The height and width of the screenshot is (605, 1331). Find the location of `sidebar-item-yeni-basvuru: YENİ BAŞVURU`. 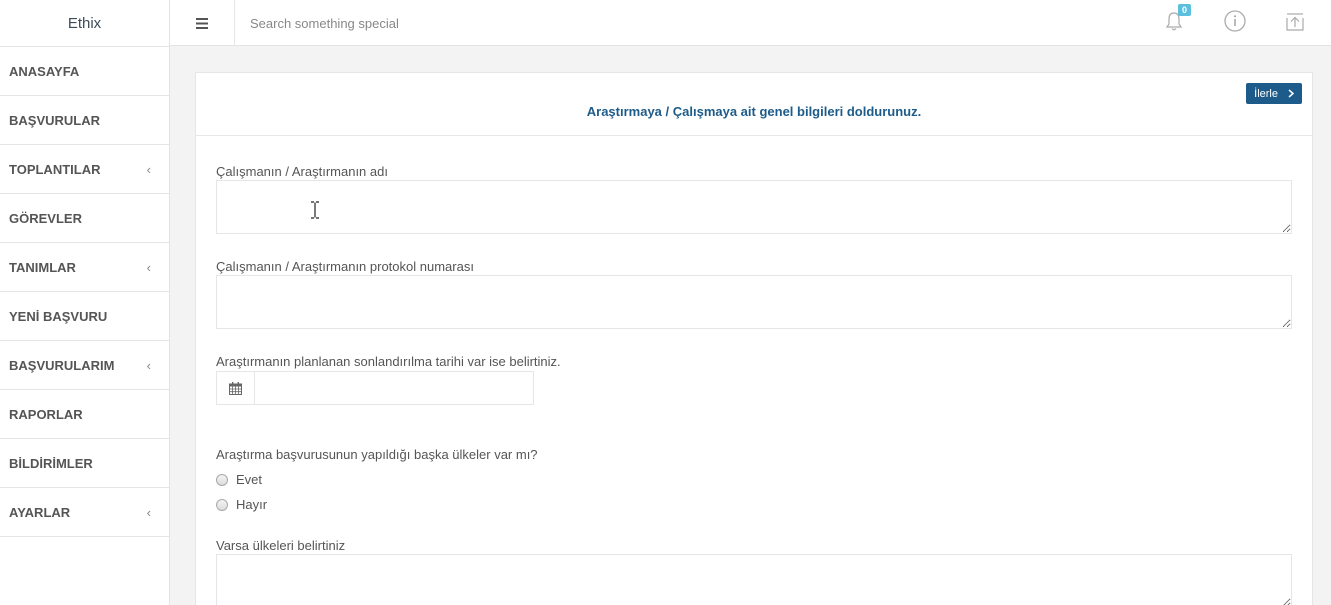

sidebar-item-yeni-basvuru: YENİ BAŞVURU is located at coordinates (84, 316).